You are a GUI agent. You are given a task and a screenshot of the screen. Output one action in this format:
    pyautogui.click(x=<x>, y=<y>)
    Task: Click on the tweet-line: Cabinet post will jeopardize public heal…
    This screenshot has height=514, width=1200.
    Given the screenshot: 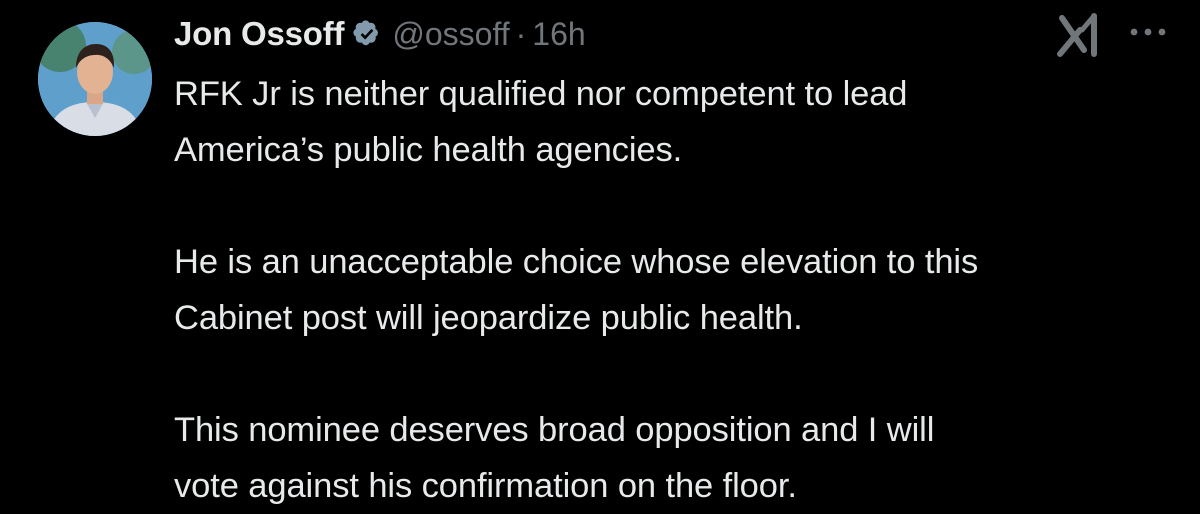 What is the action you would take?
    pyautogui.click(x=488, y=318)
    